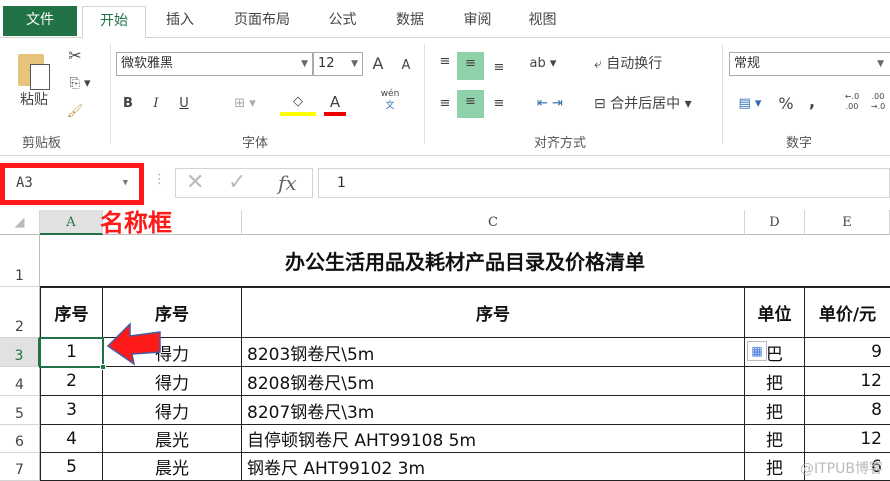 The width and height of the screenshot is (890, 481). What do you see at coordinates (73, 183) in the screenshot?
I see `name-box: A3 ▼` at bounding box center [73, 183].